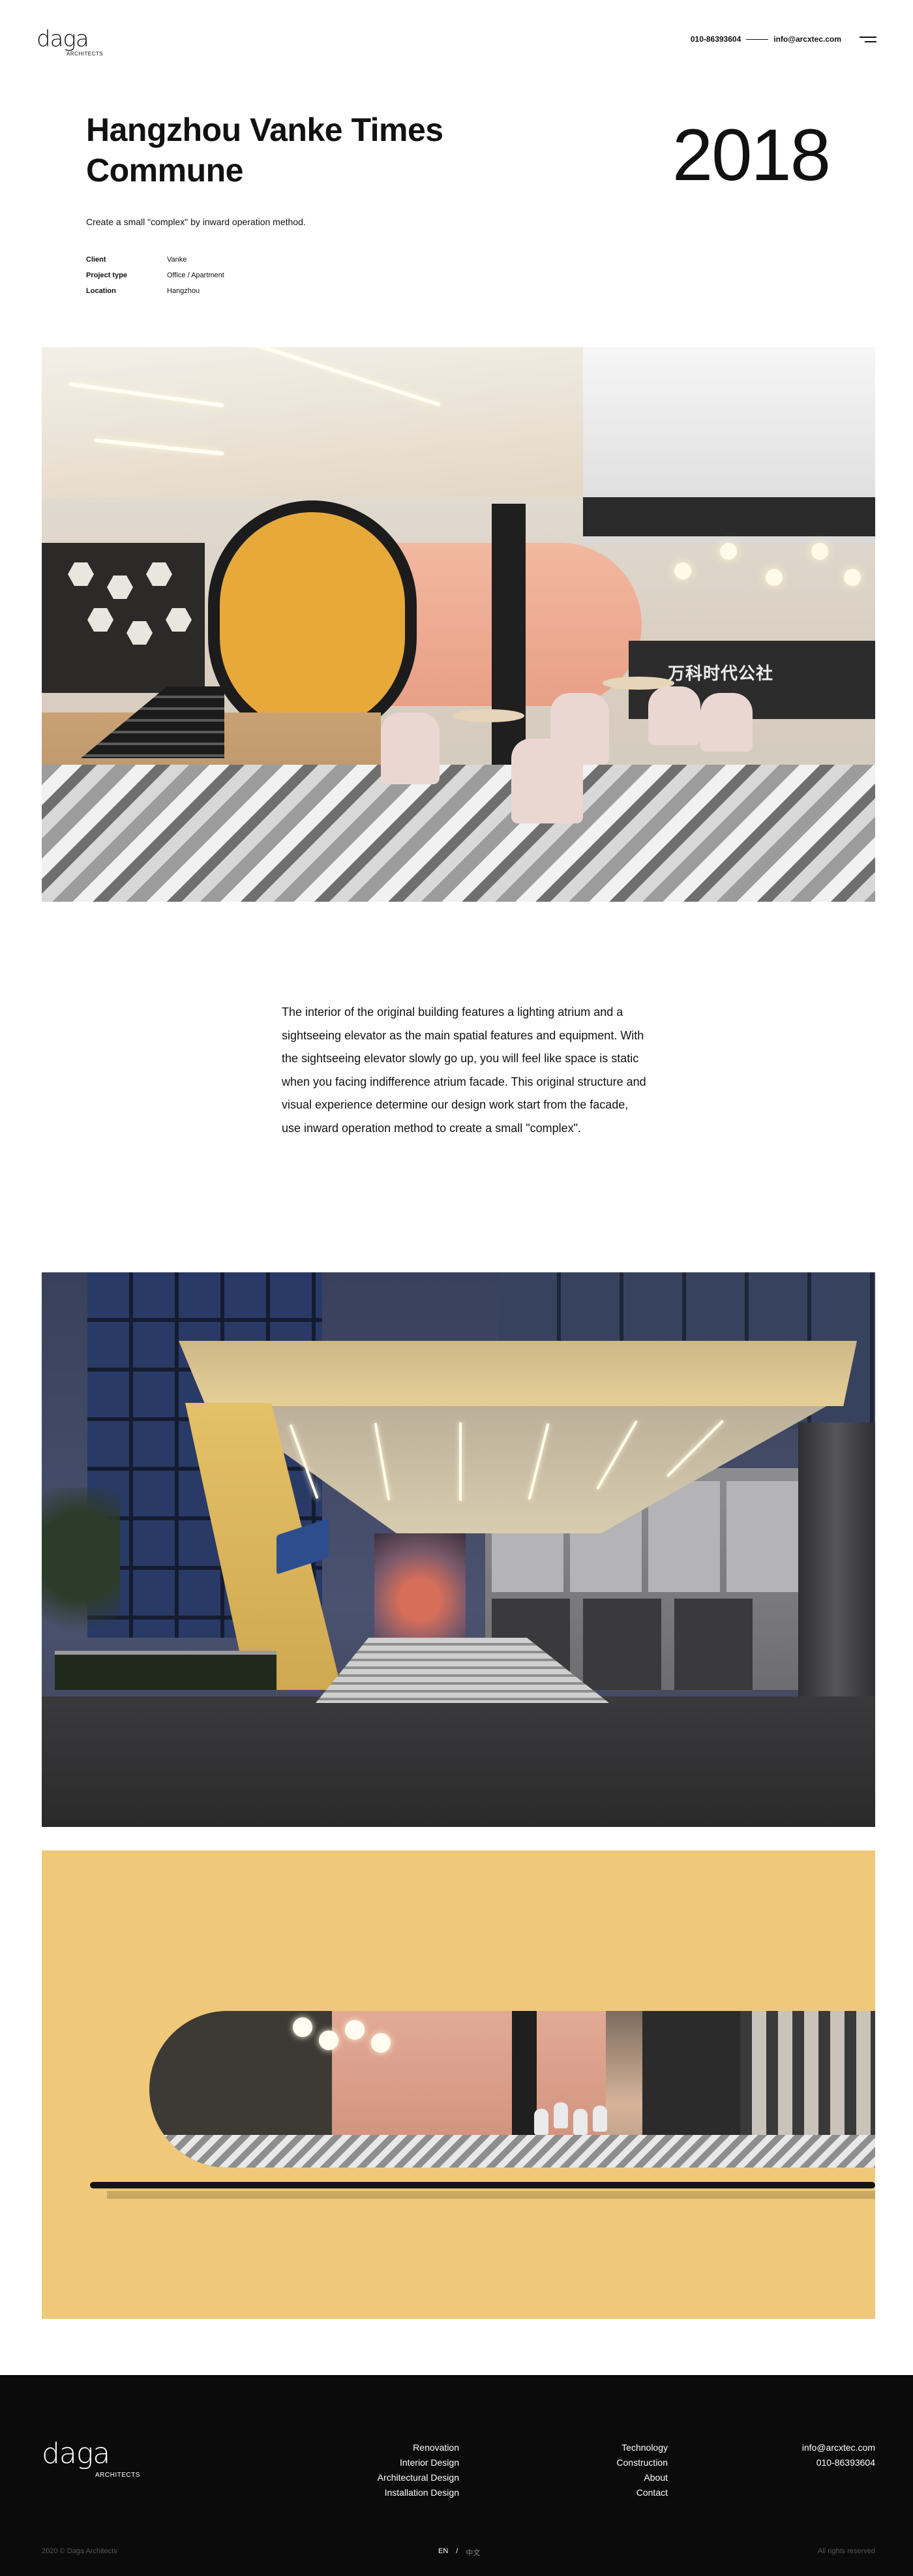 Image resolution: width=913 pixels, height=2576 pixels. Describe the element at coordinates (757, 39) in the screenshot. I see `contact-divider` at that location.